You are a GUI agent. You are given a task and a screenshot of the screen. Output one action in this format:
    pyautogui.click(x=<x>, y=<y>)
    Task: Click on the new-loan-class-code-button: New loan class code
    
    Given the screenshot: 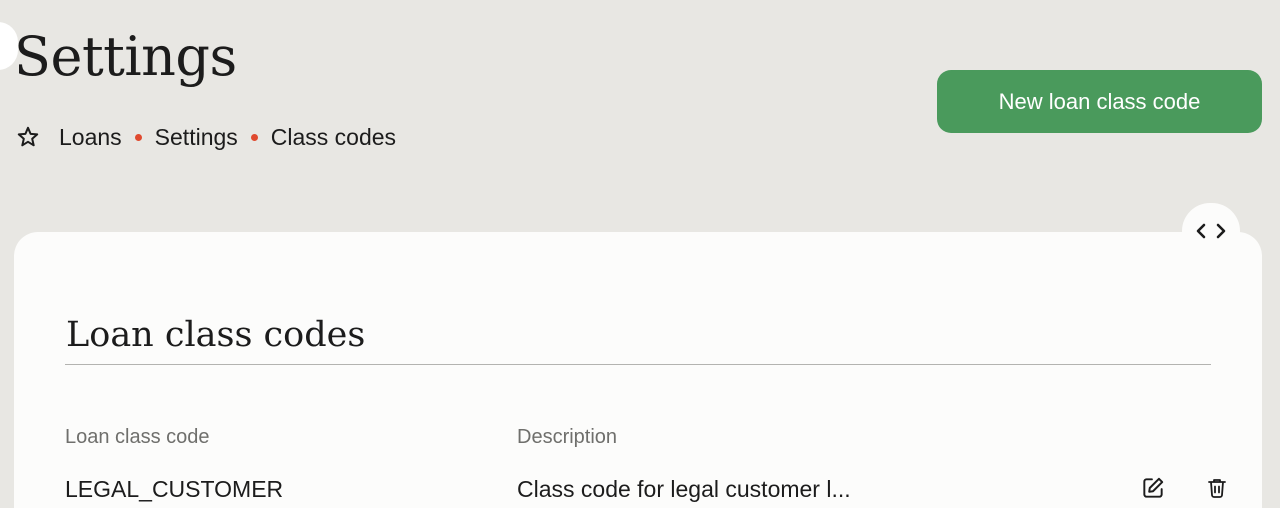 What is the action you would take?
    pyautogui.click(x=1099, y=101)
    